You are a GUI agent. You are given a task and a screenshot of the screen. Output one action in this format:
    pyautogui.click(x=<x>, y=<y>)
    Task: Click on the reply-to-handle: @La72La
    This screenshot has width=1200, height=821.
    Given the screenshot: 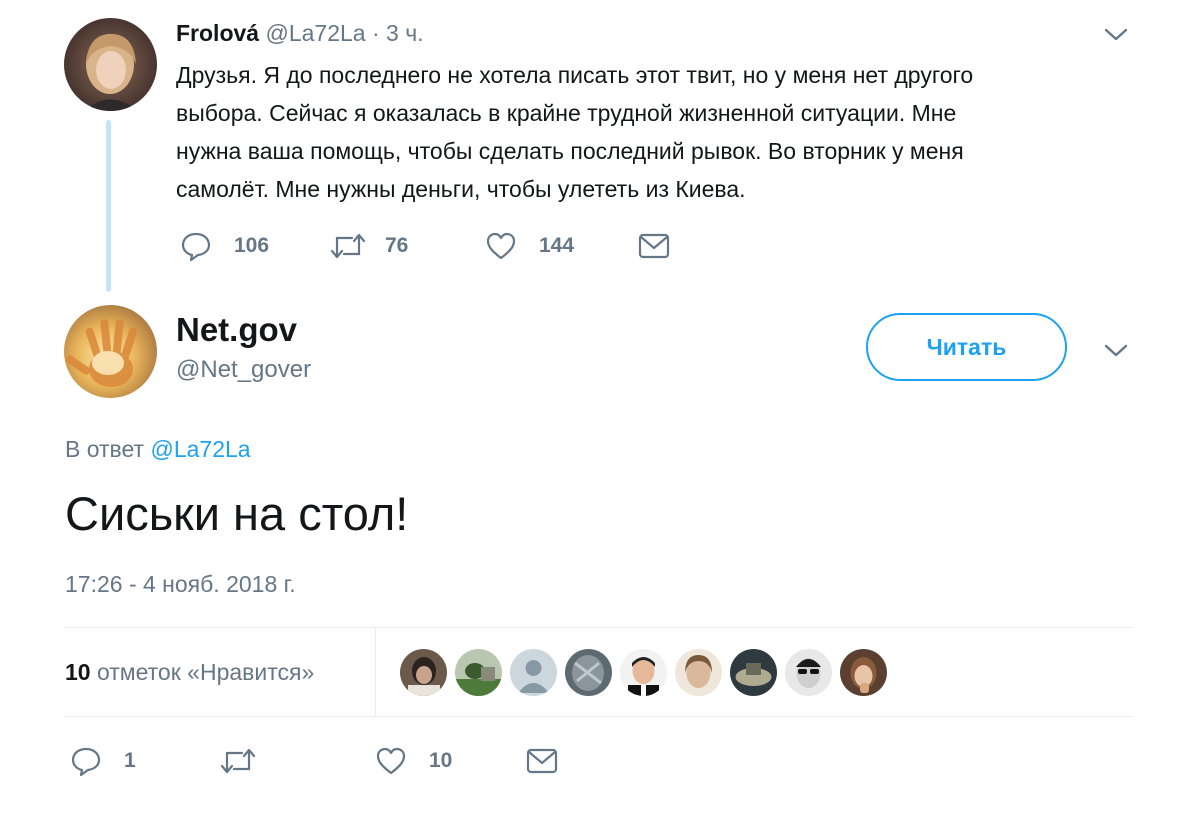 What is the action you would take?
    pyautogui.click(x=200, y=449)
    